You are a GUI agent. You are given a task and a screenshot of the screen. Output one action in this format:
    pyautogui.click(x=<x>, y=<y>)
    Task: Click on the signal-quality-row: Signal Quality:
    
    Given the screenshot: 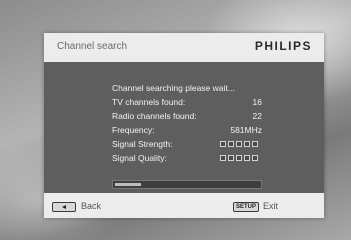 What is the action you would take?
    pyautogui.click(x=187, y=159)
    